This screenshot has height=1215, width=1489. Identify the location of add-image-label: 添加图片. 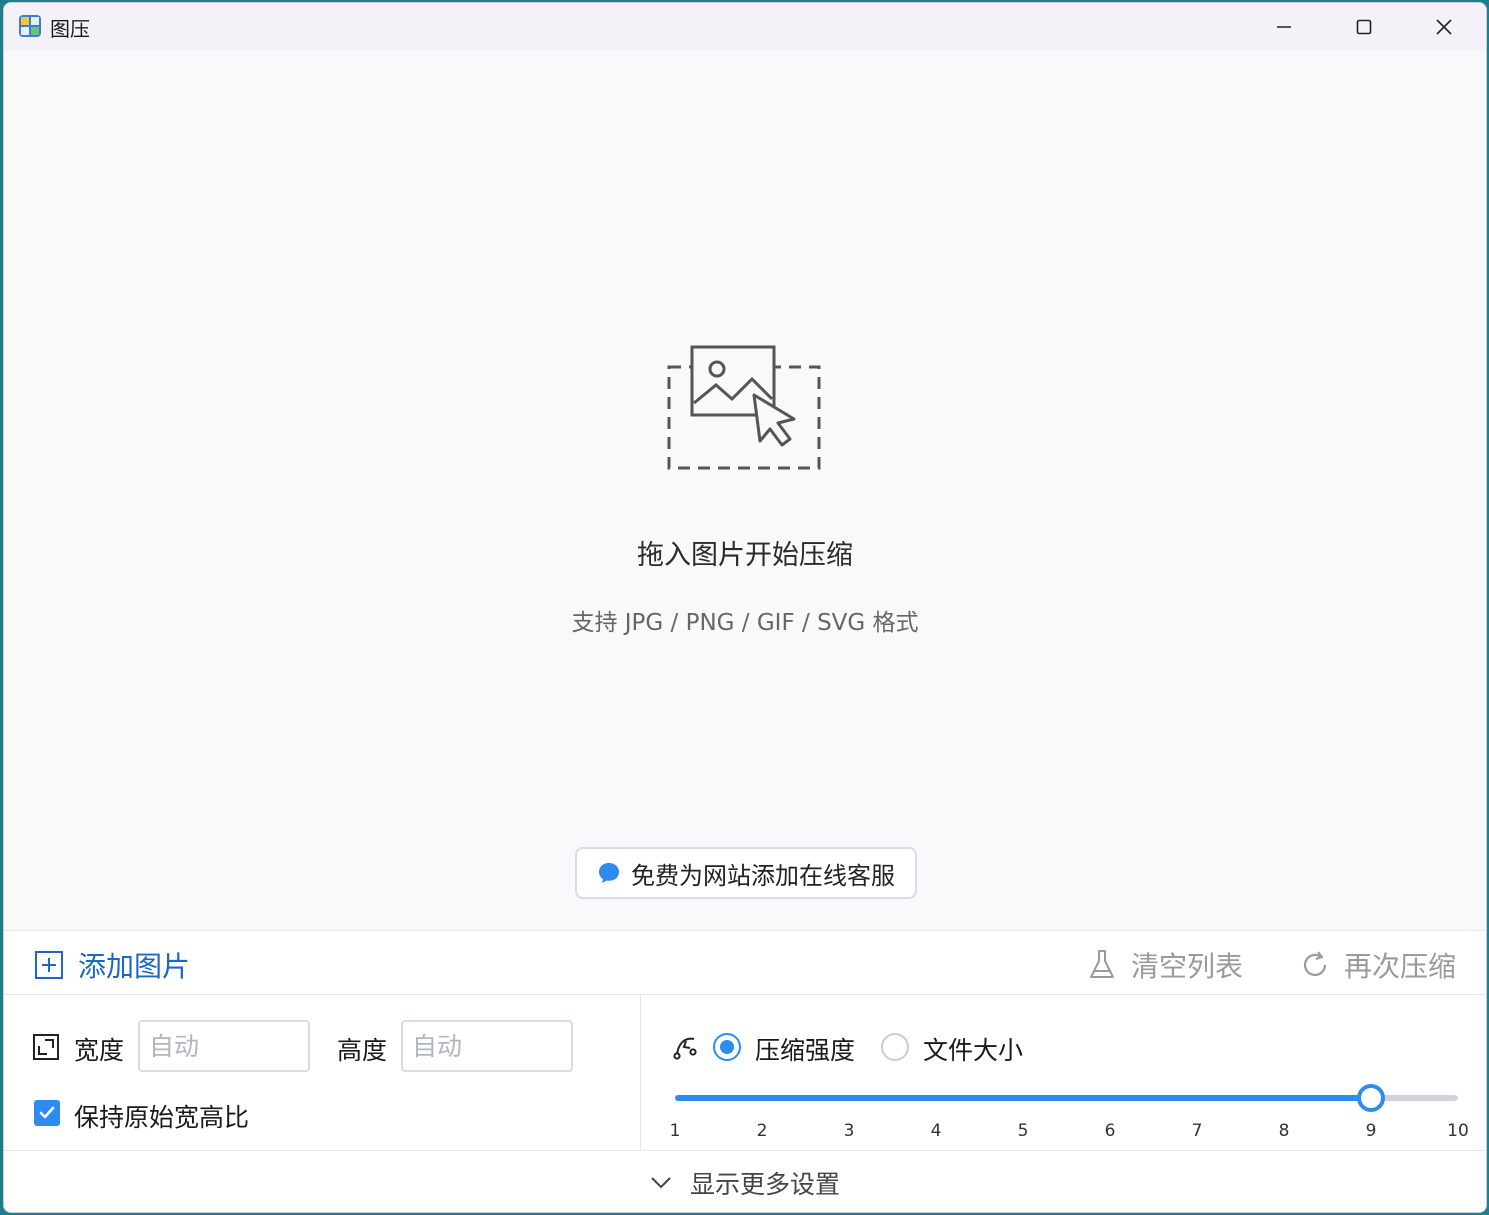
(134, 966).